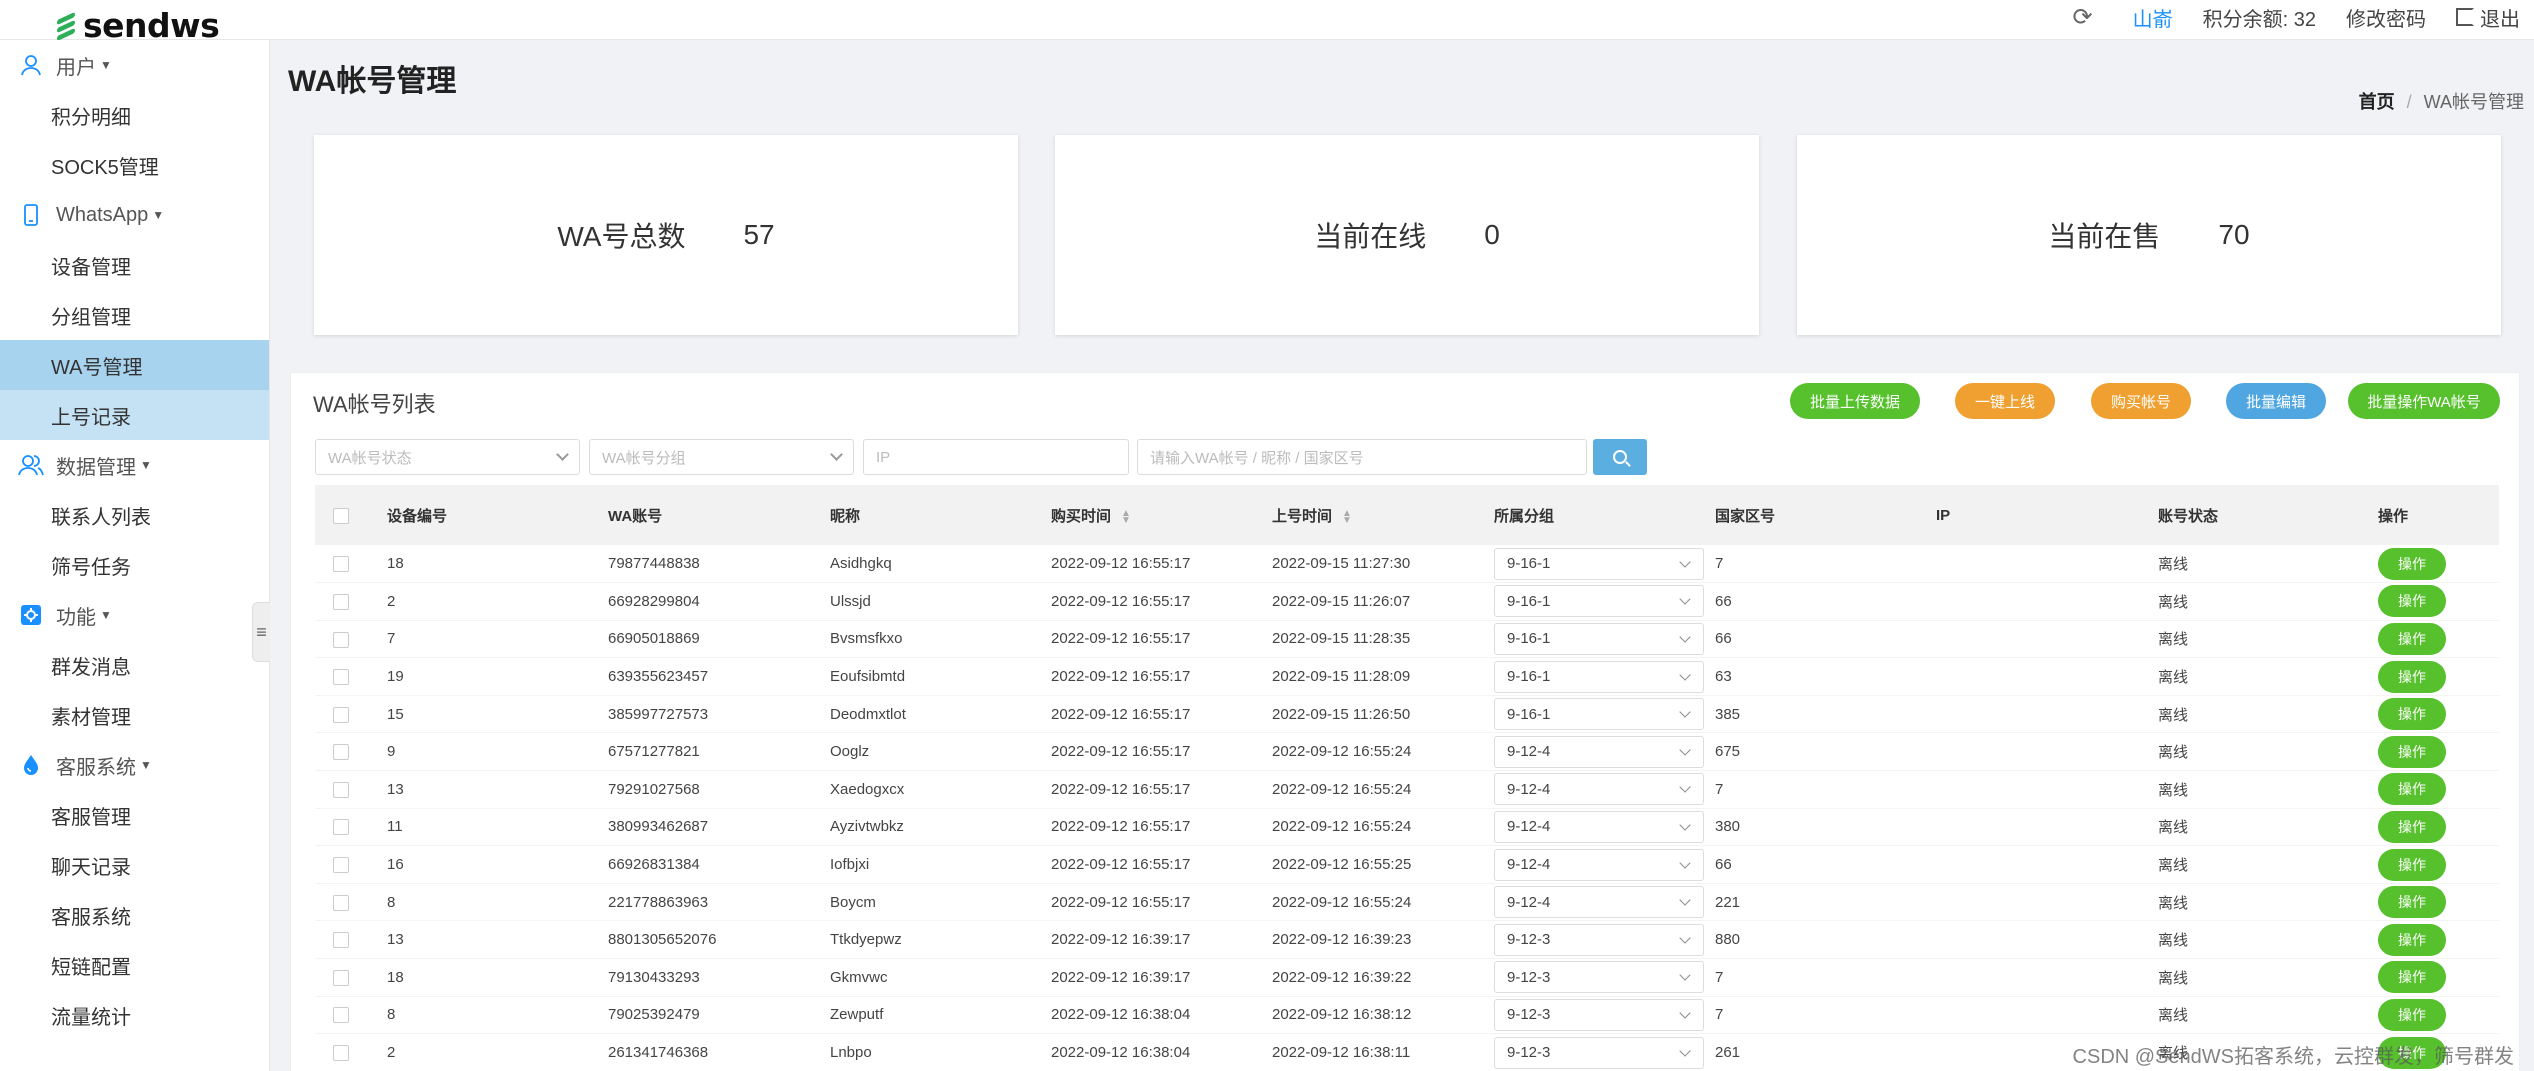 Image resolution: width=2534 pixels, height=1071 pixels. I want to click on sidebar-group-label: WhatsApp, so click(102, 214).